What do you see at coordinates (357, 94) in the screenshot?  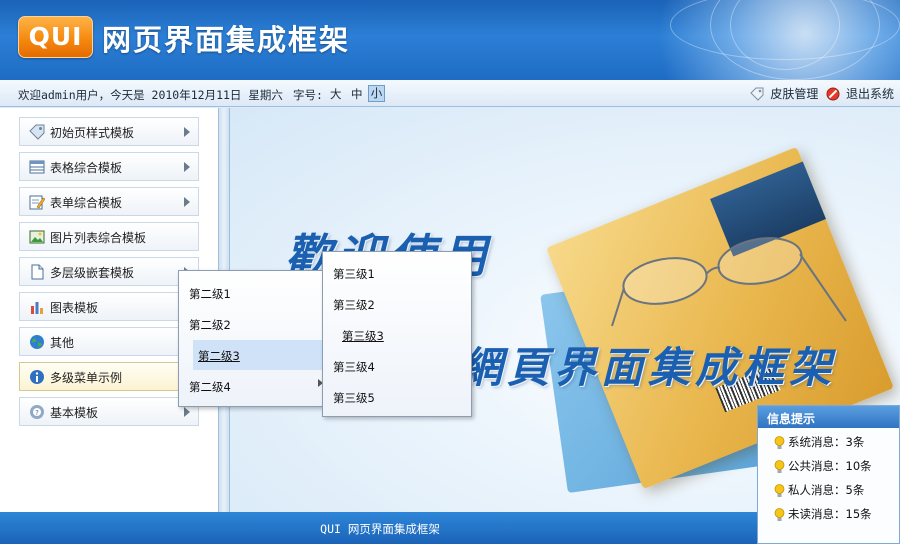 I see `font-size-medium-button: 中` at bounding box center [357, 94].